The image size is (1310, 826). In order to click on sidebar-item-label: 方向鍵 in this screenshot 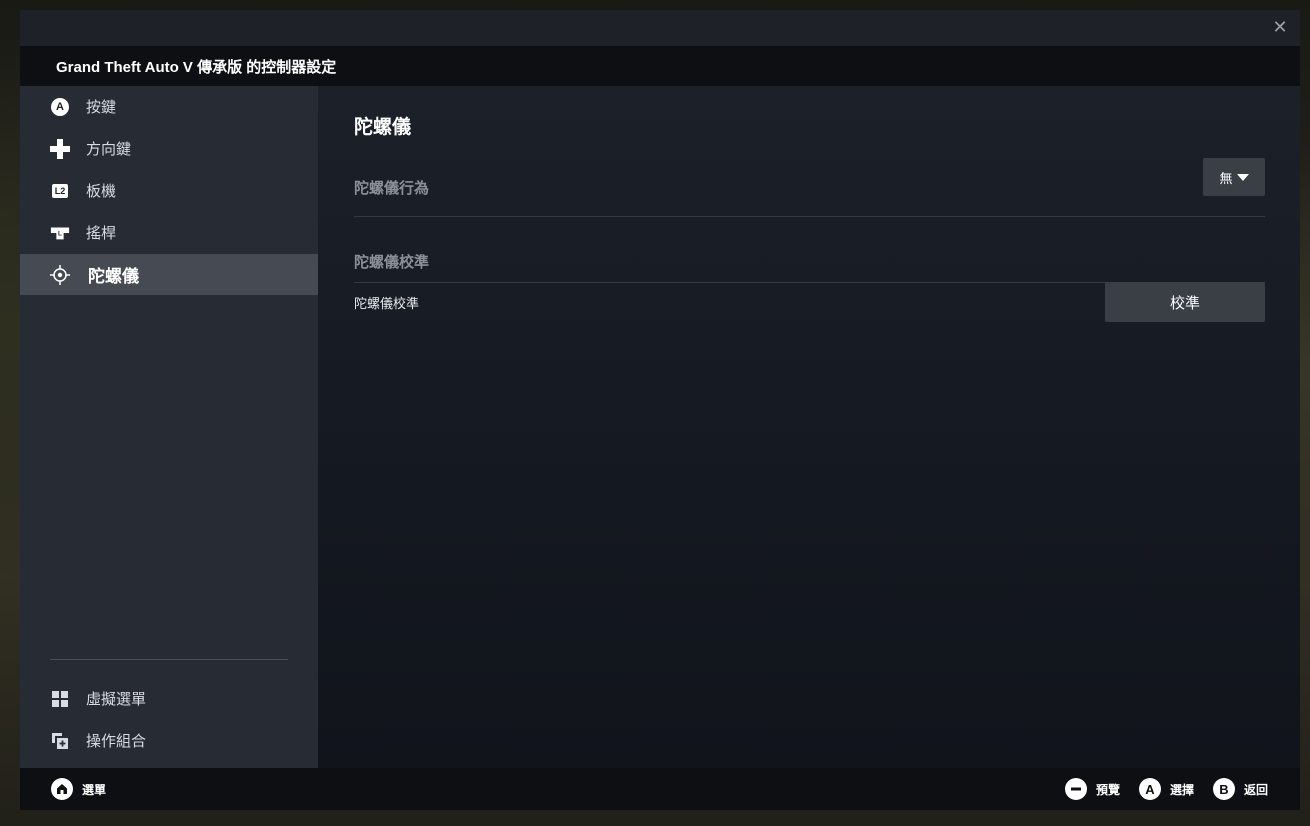, I will do `click(109, 149)`.